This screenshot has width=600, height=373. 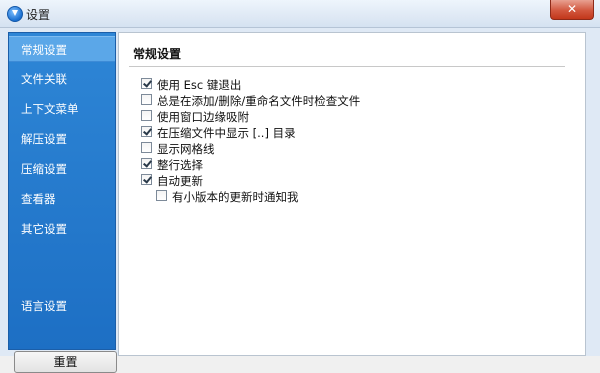 I want to click on option-label: 使用 Esc 键退出, so click(x=199, y=85).